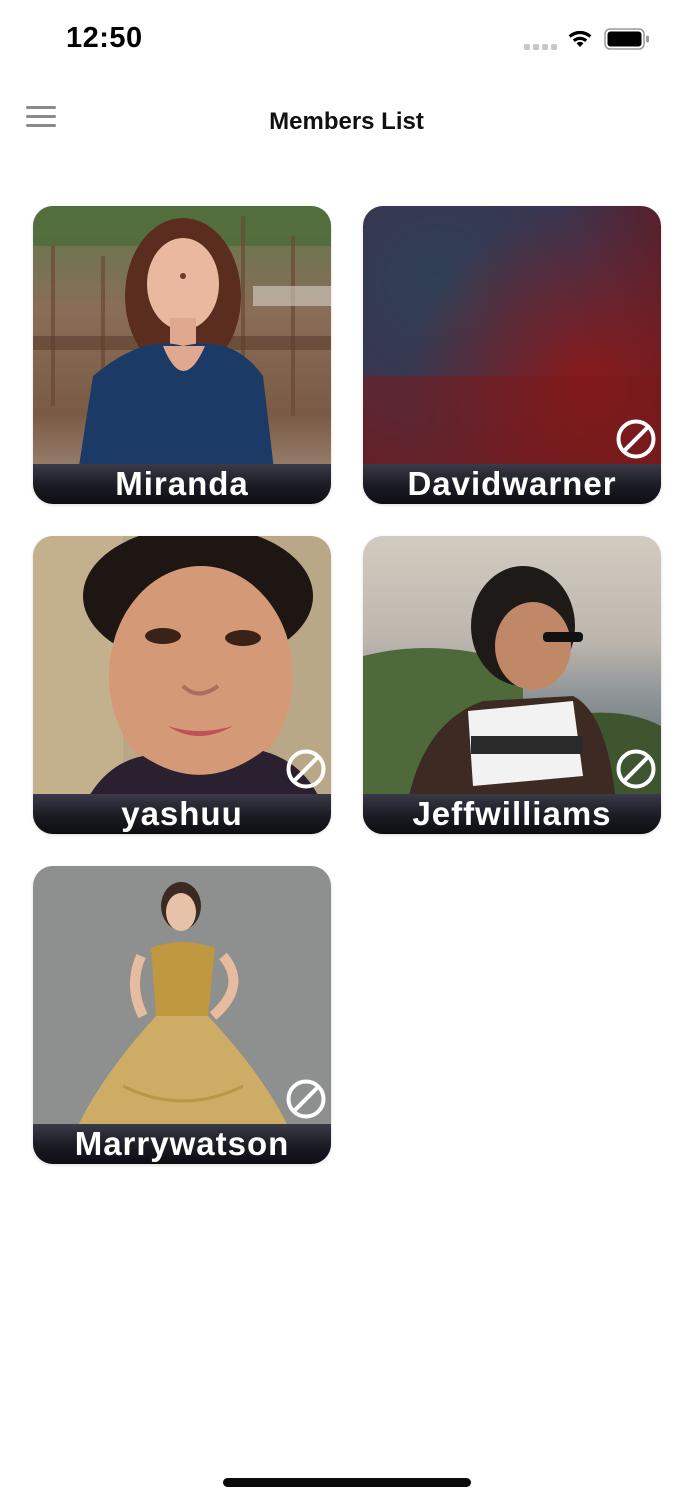 This screenshot has height=1500, width=693. What do you see at coordinates (346, 40) in the screenshot?
I see `status-bar: 12:50` at bounding box center [346, 40].